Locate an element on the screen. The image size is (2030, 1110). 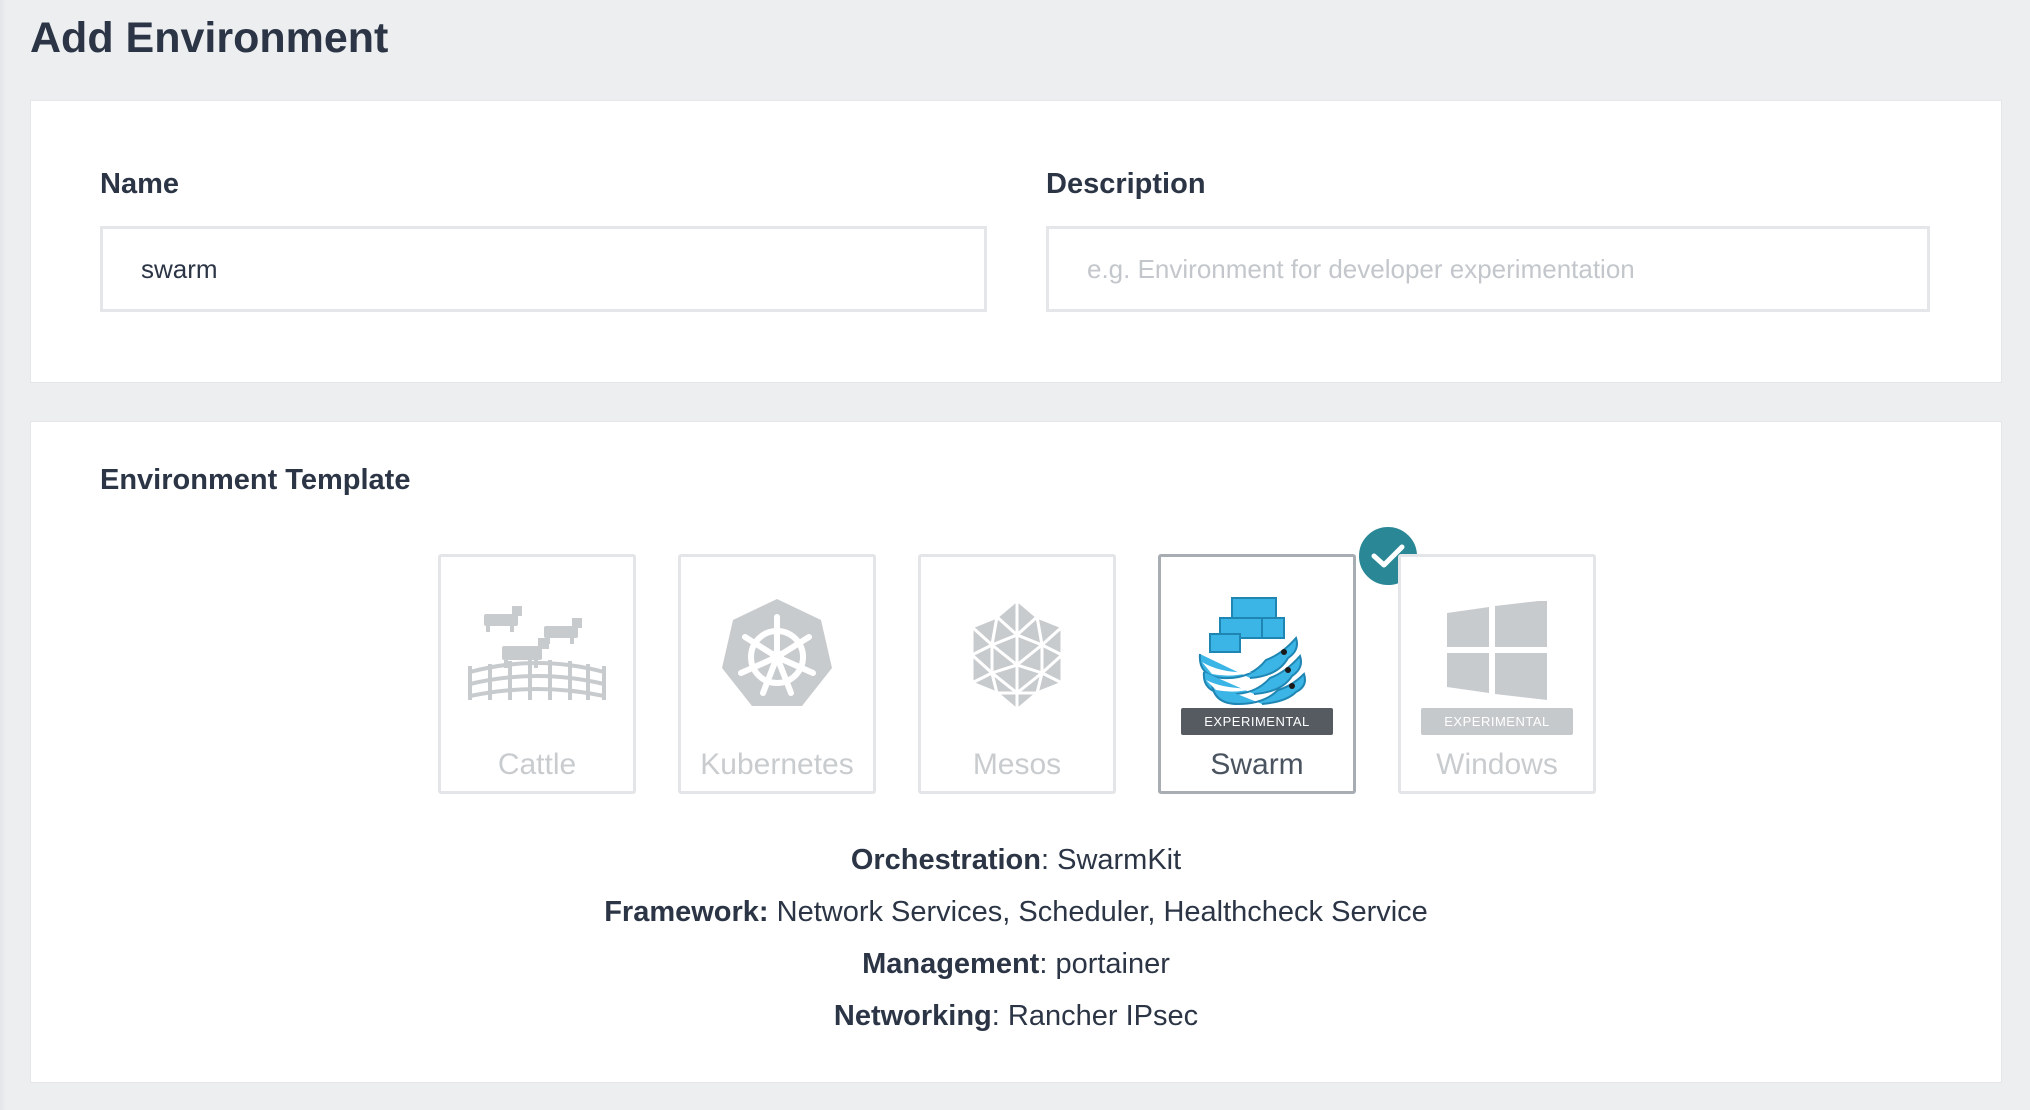
mesos-icon is located at coordinates (1017, 655).